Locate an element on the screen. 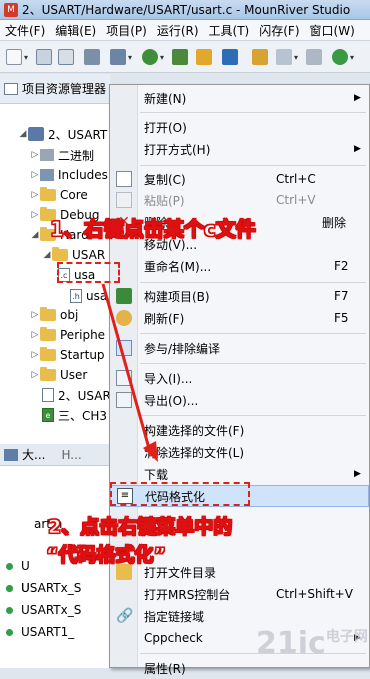 This screenshot has height=679, width=370. annotation-step2-line1: 2、点击右键菜单中的 is located at coordinates (140, 527).